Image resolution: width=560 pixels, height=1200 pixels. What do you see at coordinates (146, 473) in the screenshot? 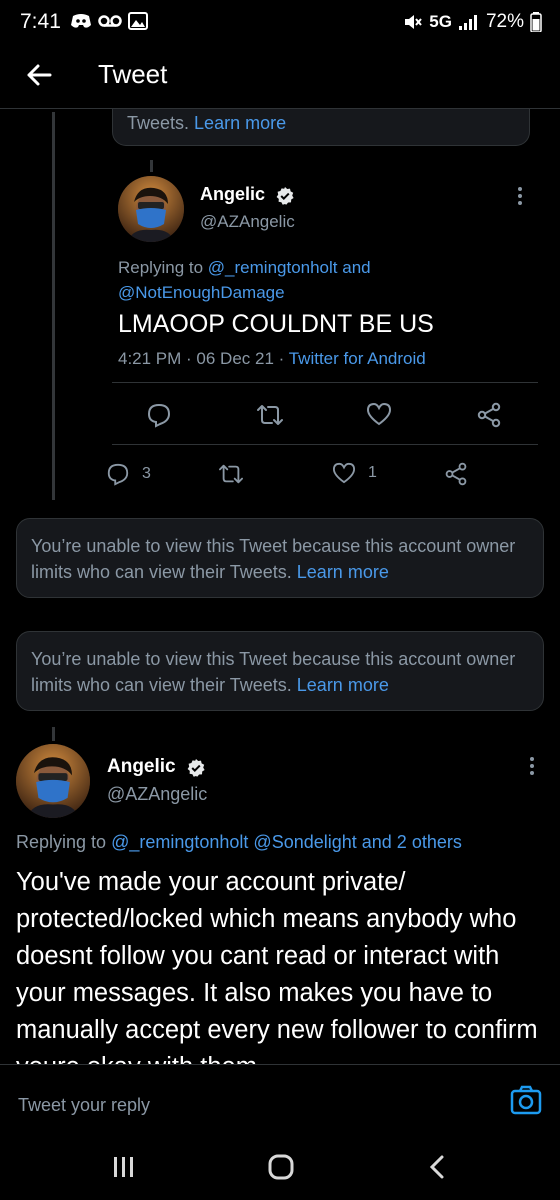
I see `reply-count: 3` at bounding box center [146, 473].